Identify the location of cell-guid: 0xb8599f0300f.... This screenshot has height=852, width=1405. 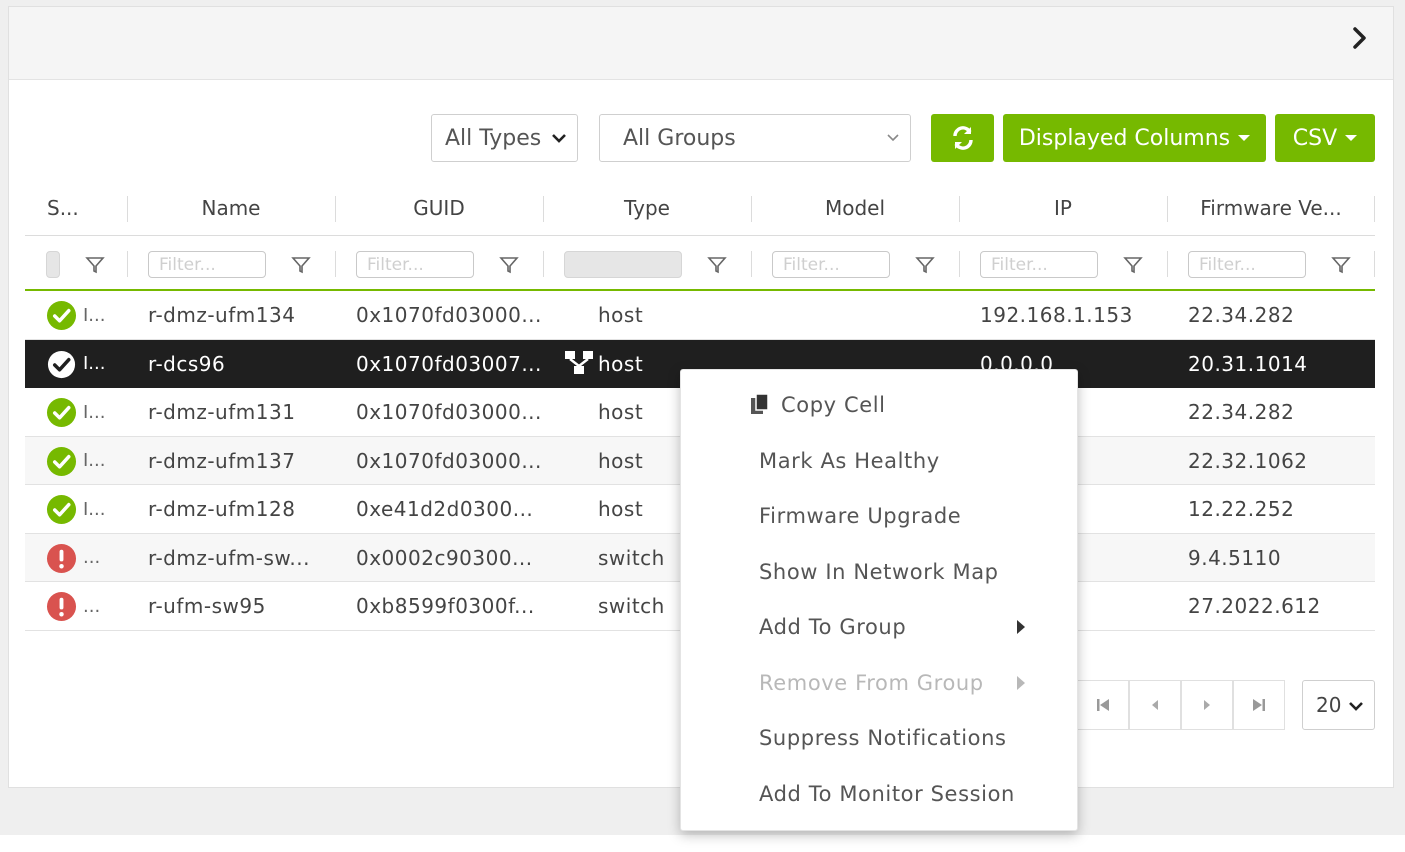
(445, 606).